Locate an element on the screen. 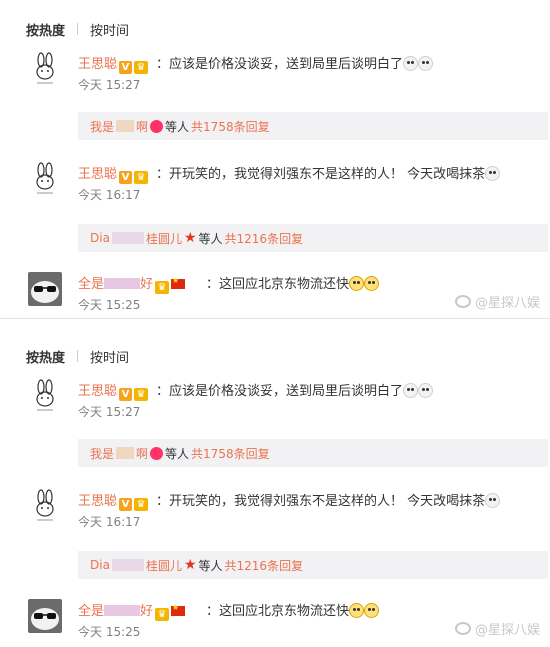 This screenshot has width=550, height=647. divider is located at coordinates (275, 322).